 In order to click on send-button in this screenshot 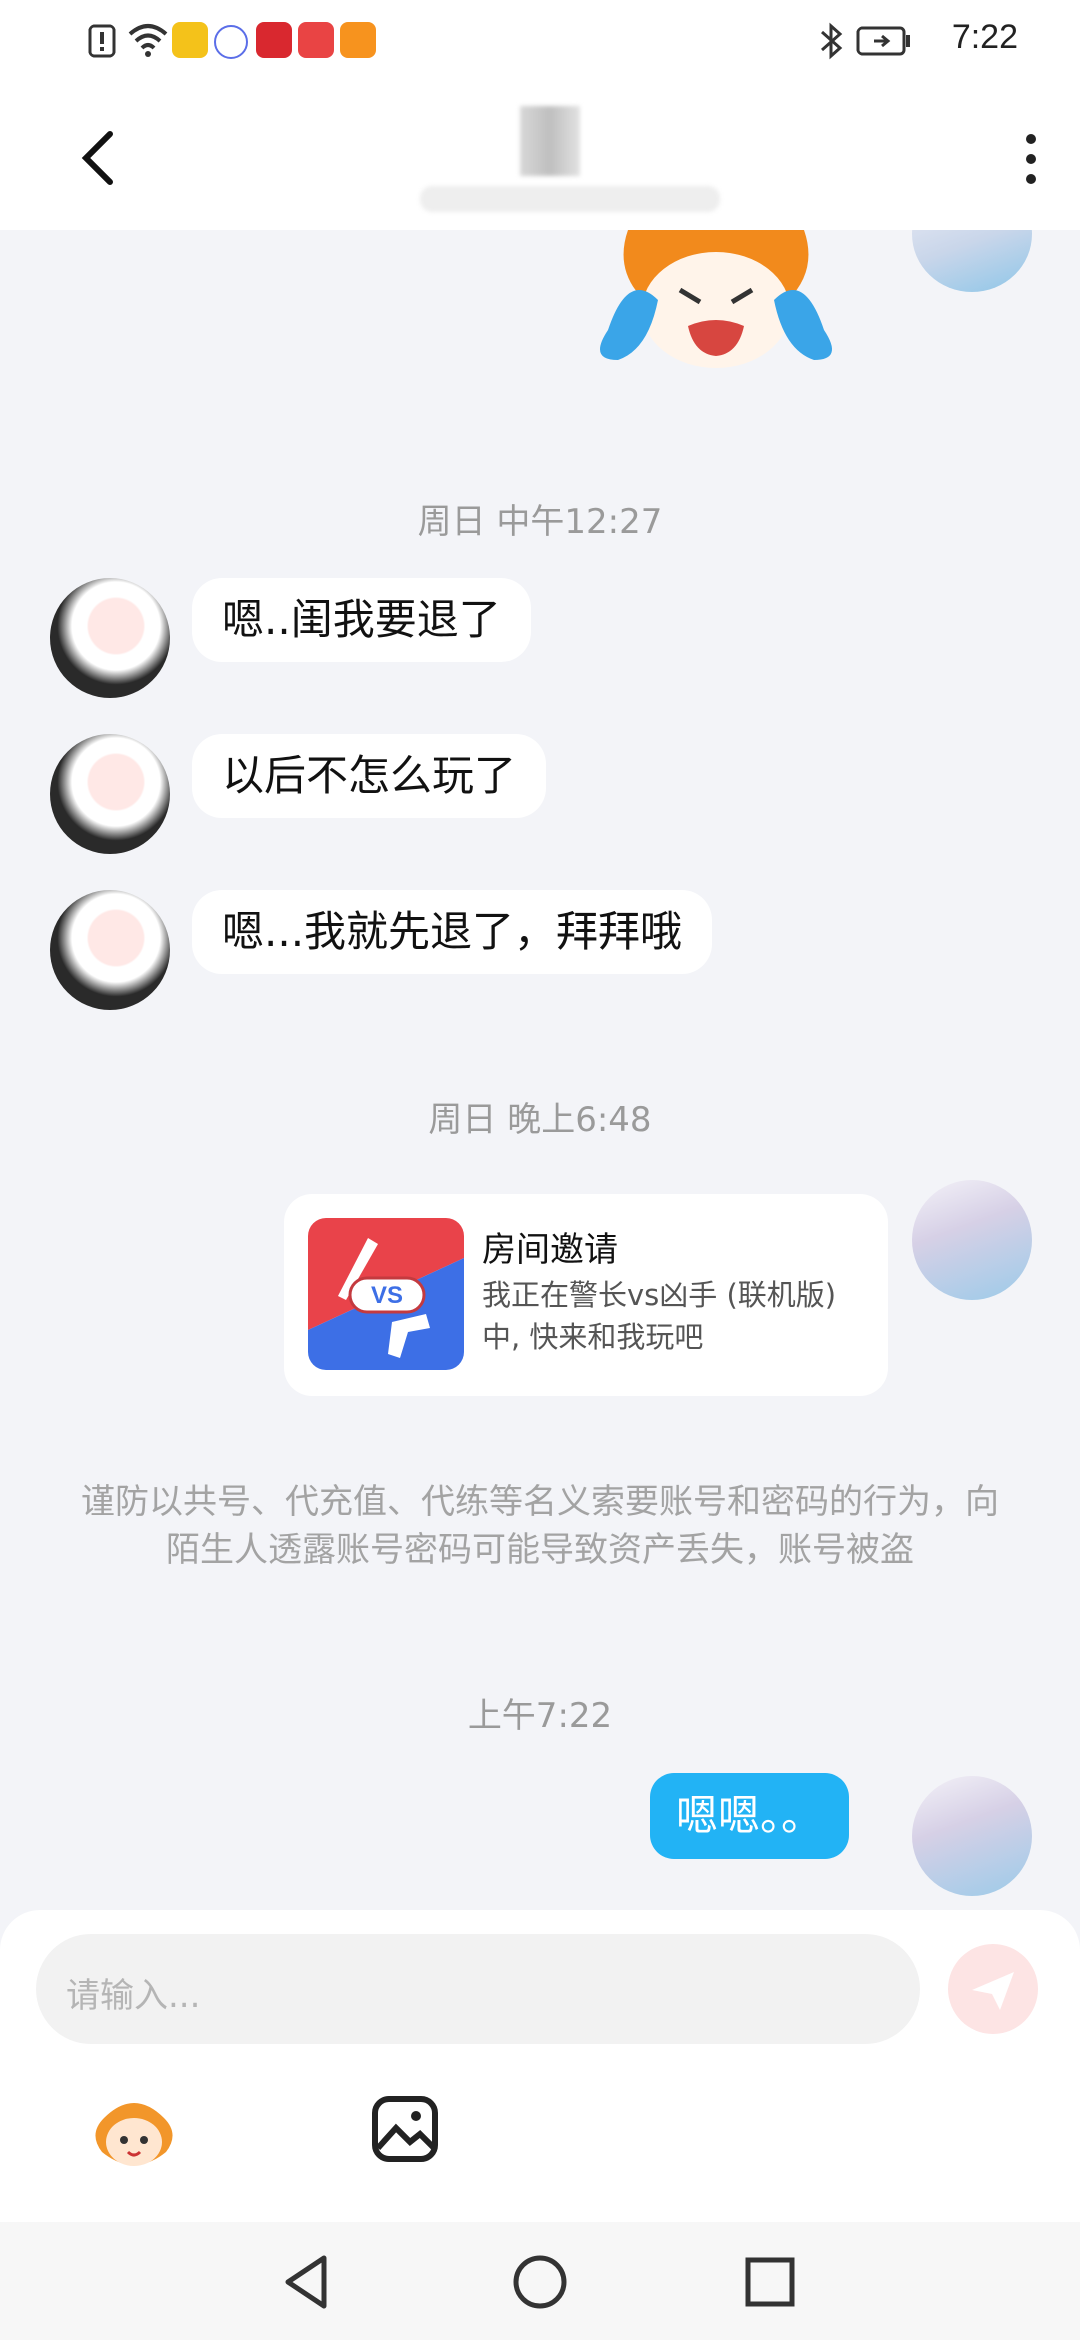, I will do `click(993, 1989)`.